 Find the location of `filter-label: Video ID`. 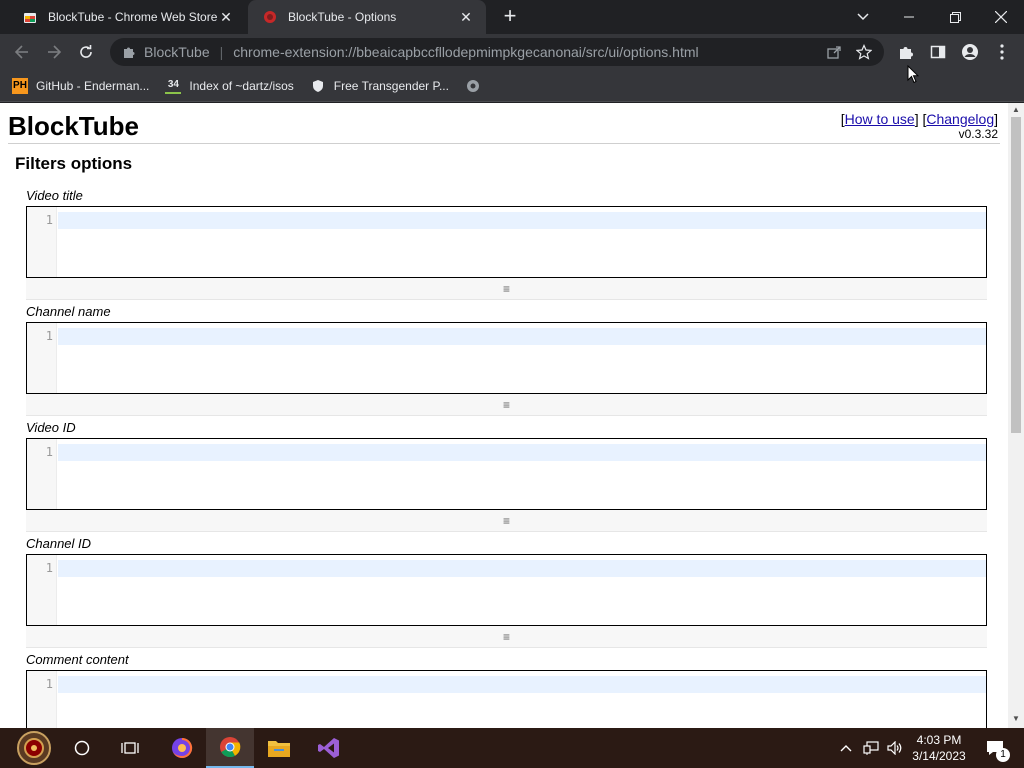

filter-label: Video ID is located at coordinates (51, 427).